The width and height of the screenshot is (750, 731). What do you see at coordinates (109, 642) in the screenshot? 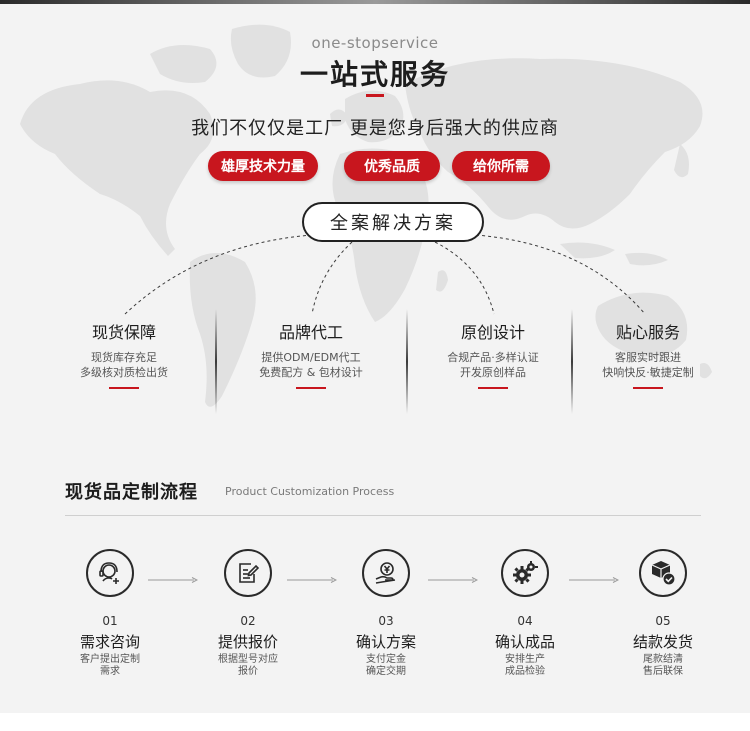
I see `step-title: 需求咨询` at bounding box center [109, 642].